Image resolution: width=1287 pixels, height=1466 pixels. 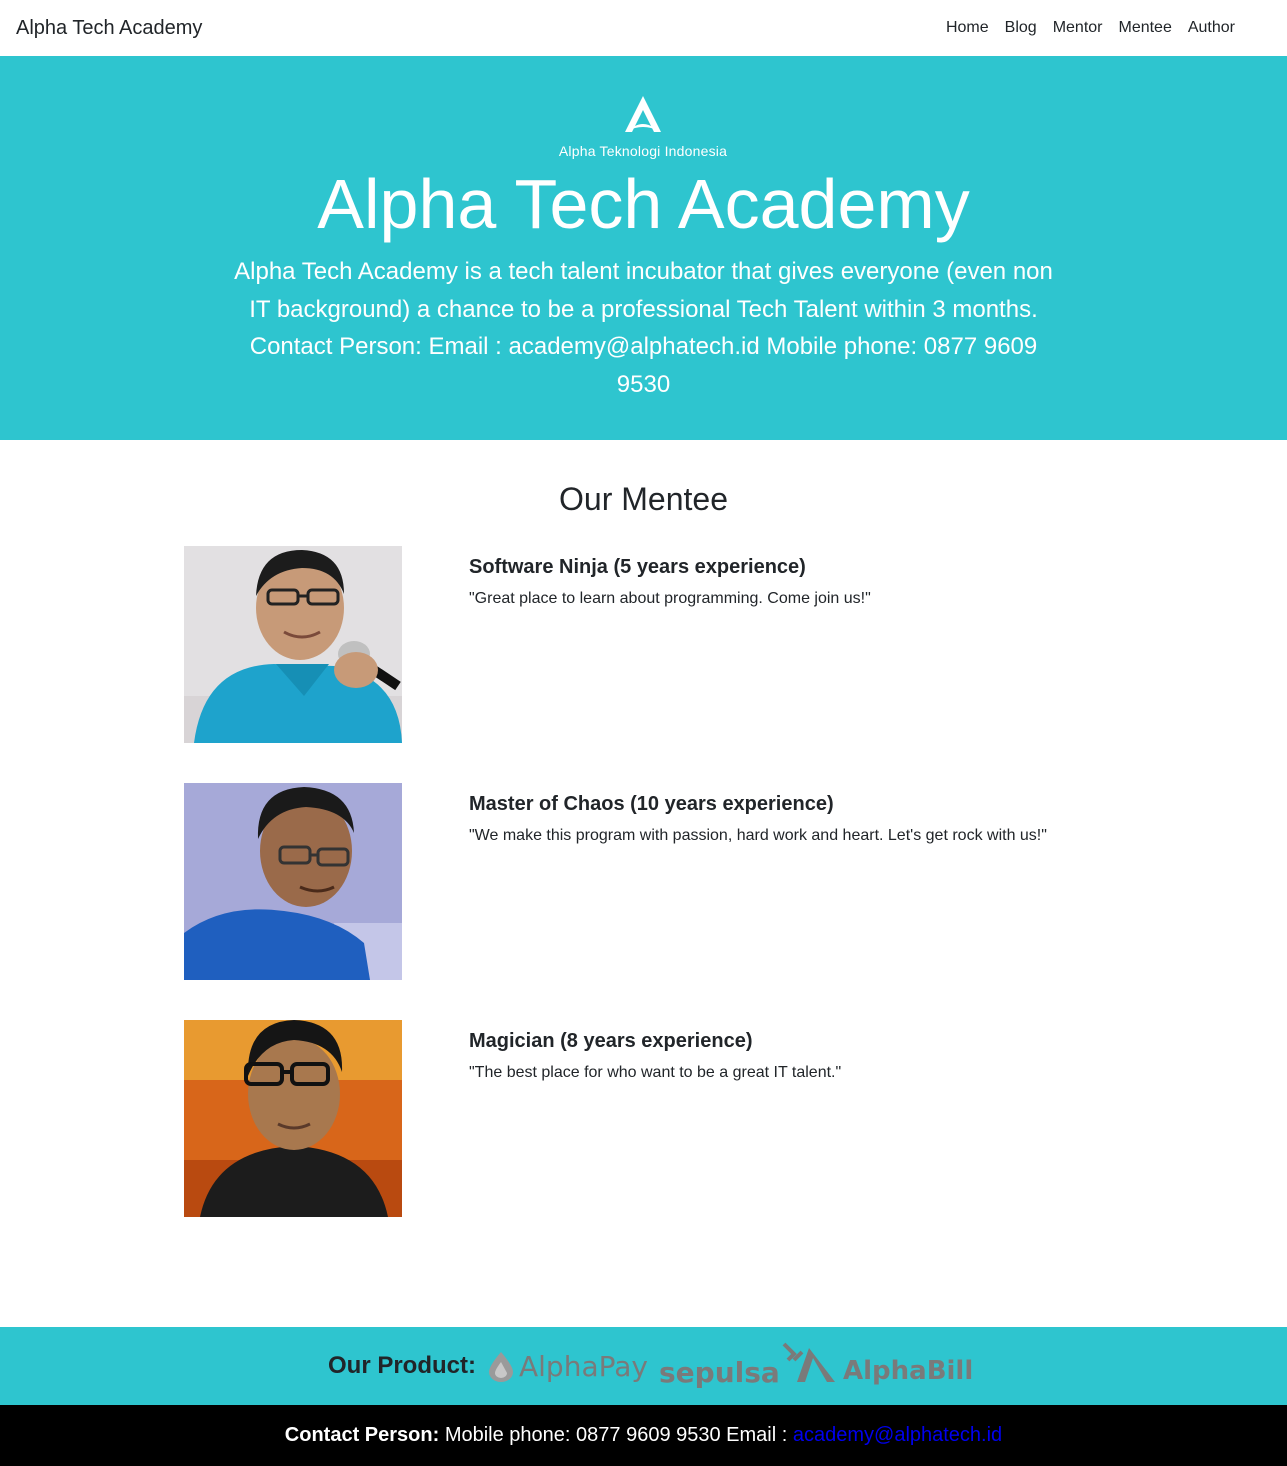 I want to click on nav-link-mentee: Mentee, so click(x=1144, y=28).